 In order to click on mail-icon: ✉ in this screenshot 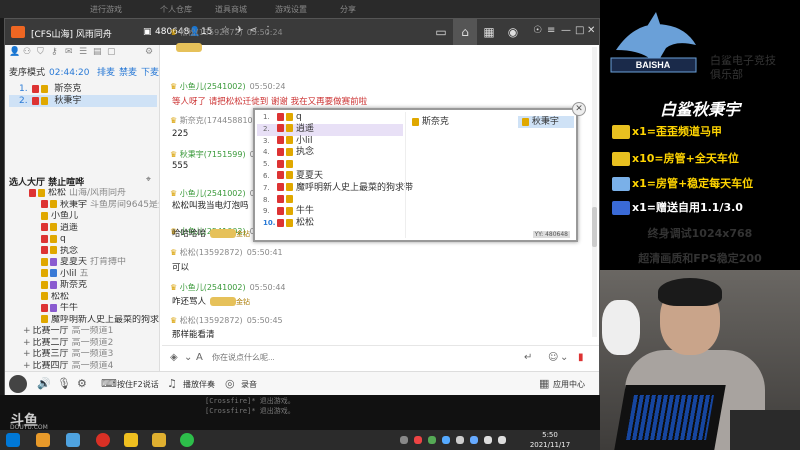, I will do `click(69, 52)`.